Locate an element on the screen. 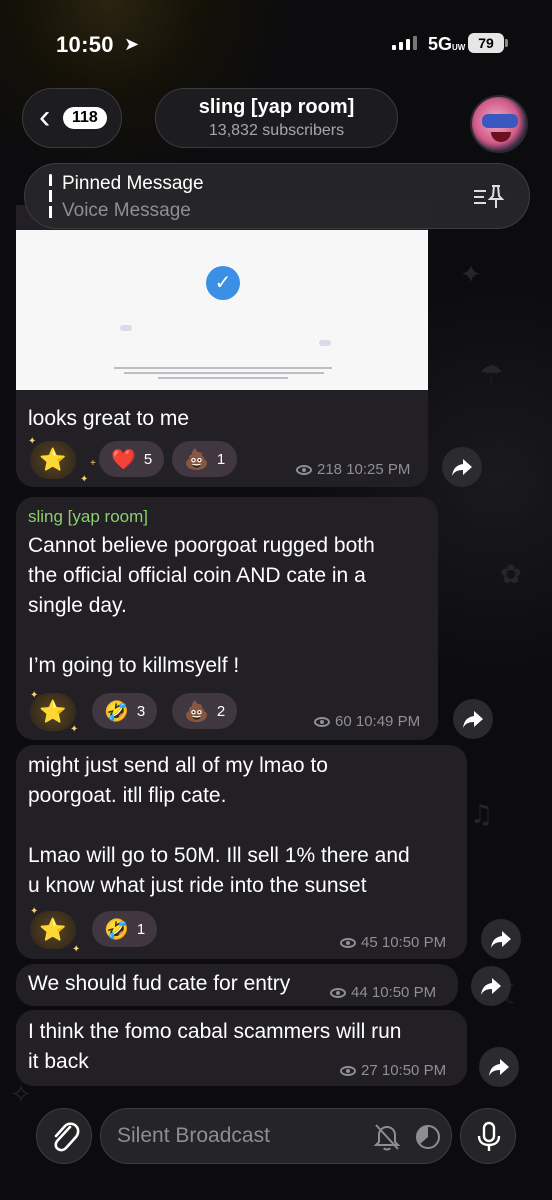 The image size is (552, 1200). message-text: looks great to me is located at coordinates (109, 418).